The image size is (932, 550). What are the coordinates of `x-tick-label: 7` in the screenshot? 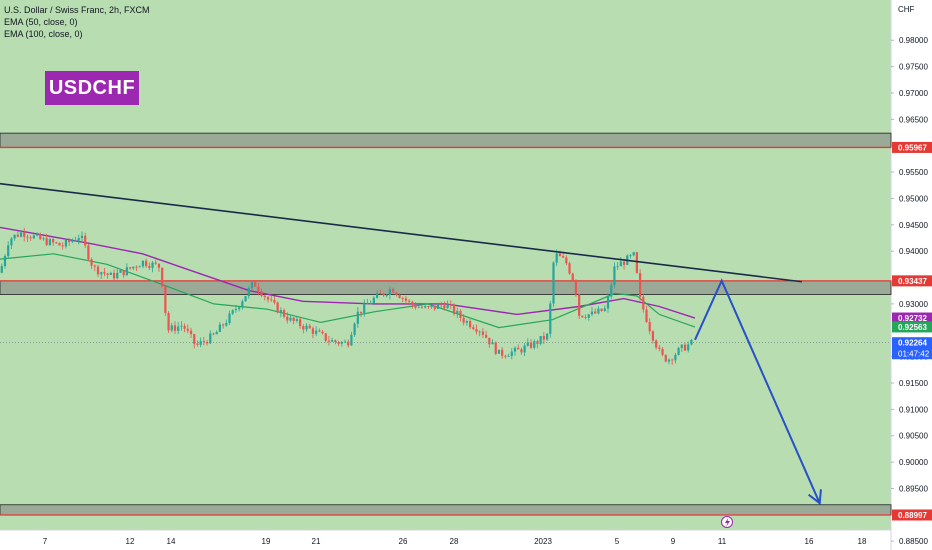 It's located at (45, 541).